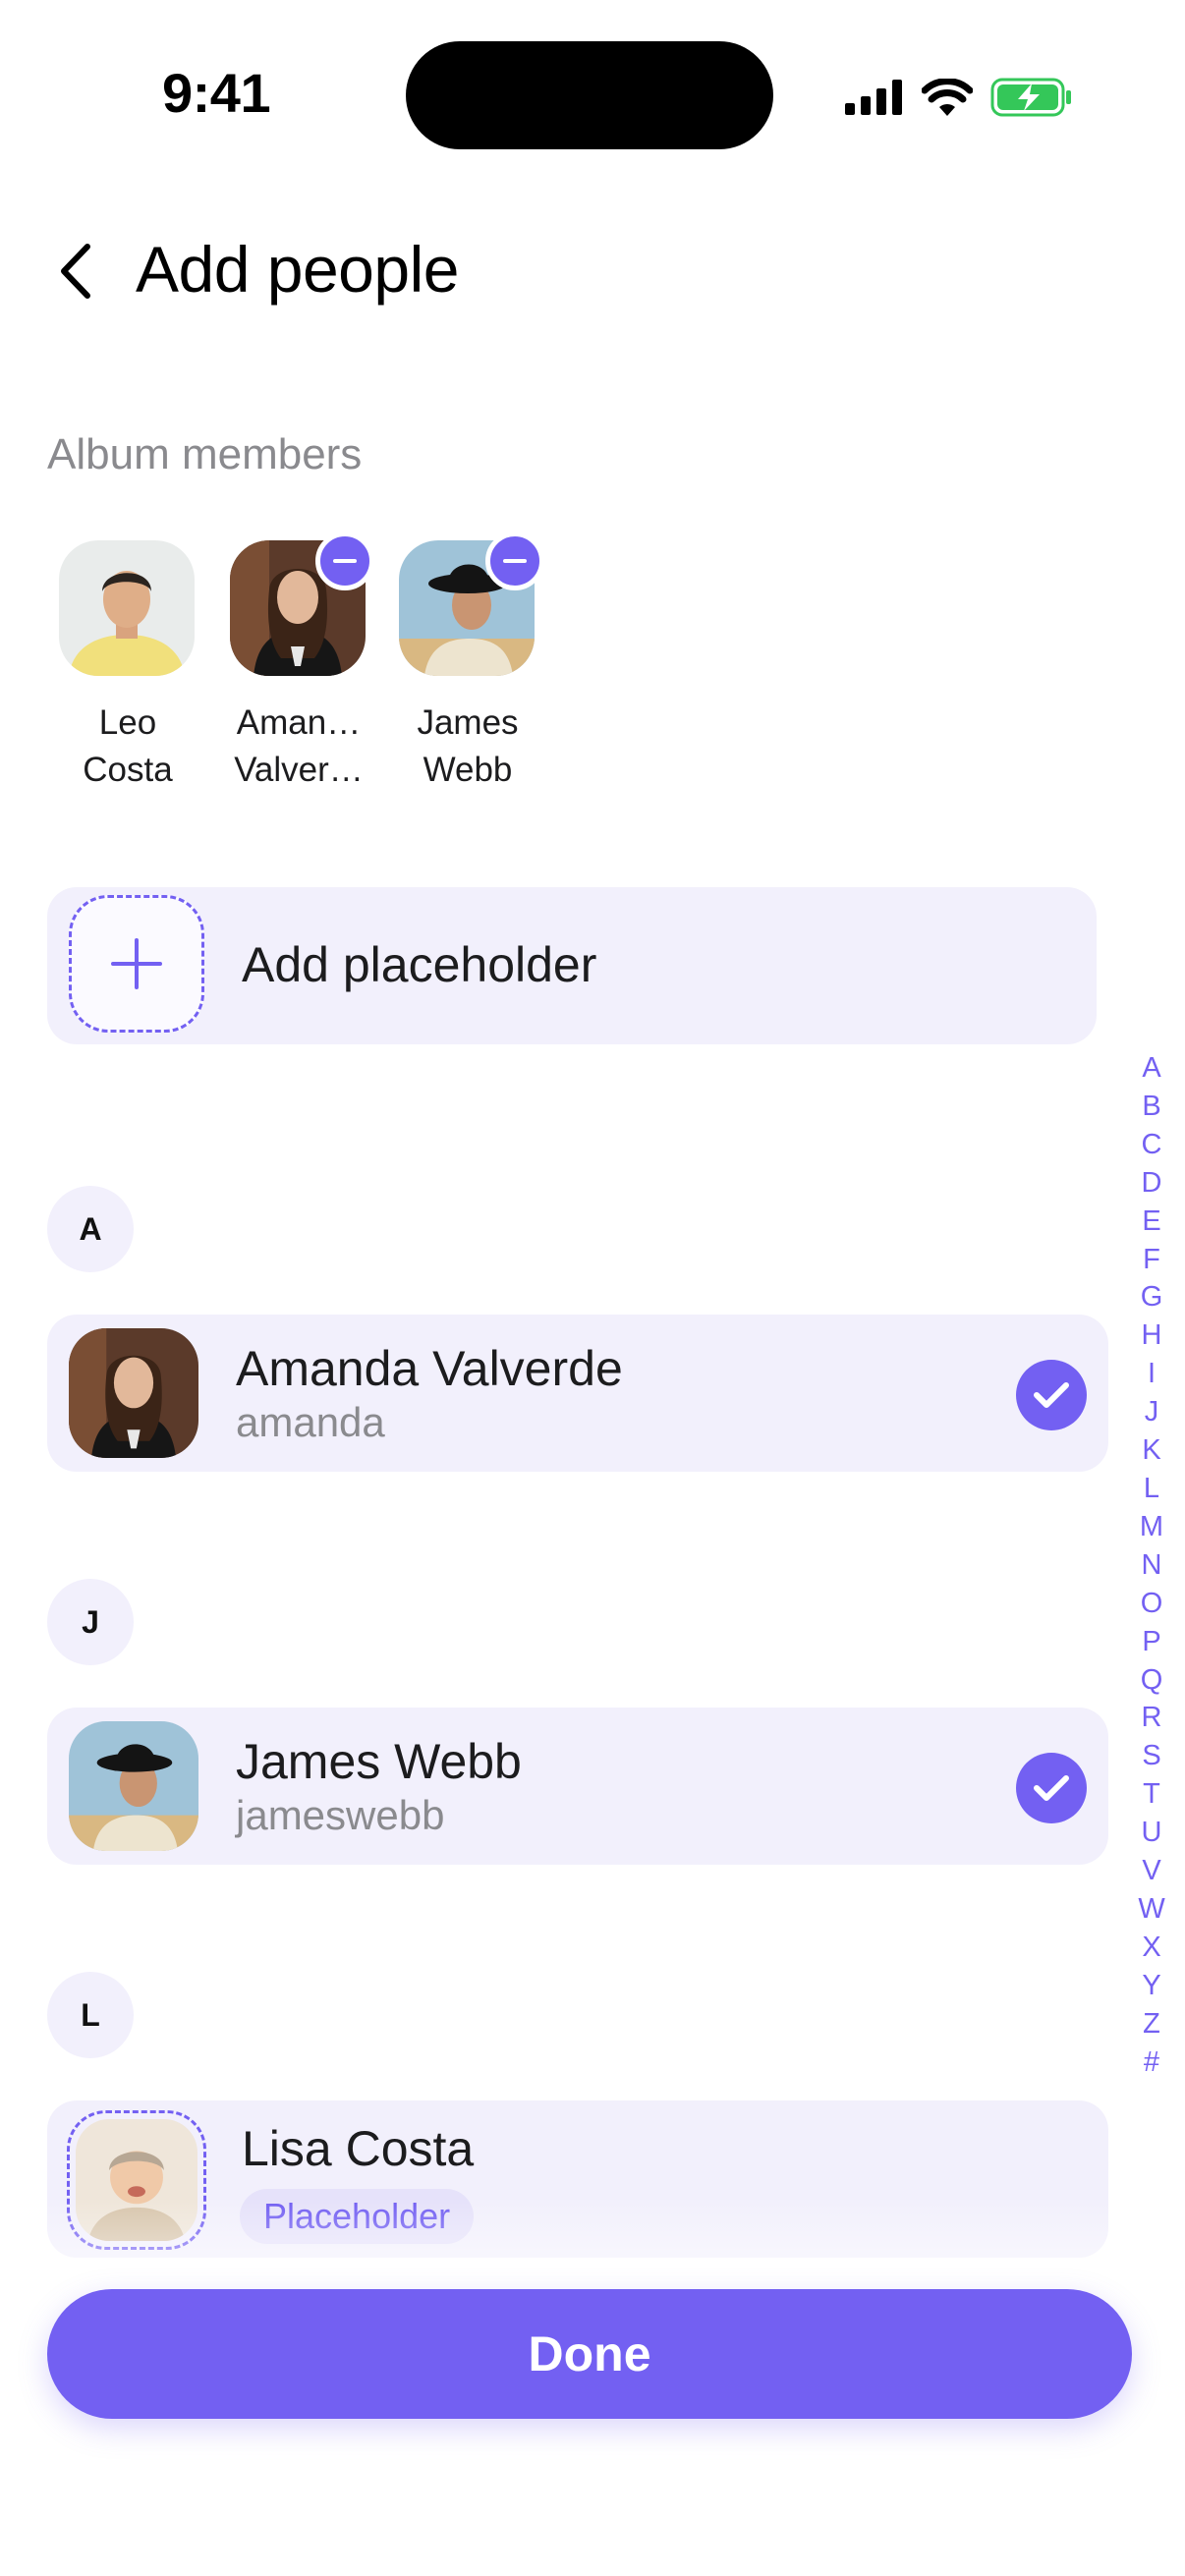 The height and width of the screenshot is (2576, 1185). Describe the element at coordinates (1152, 1374) in the screenshot. I see `alphabet-index-letter: I` at that location.